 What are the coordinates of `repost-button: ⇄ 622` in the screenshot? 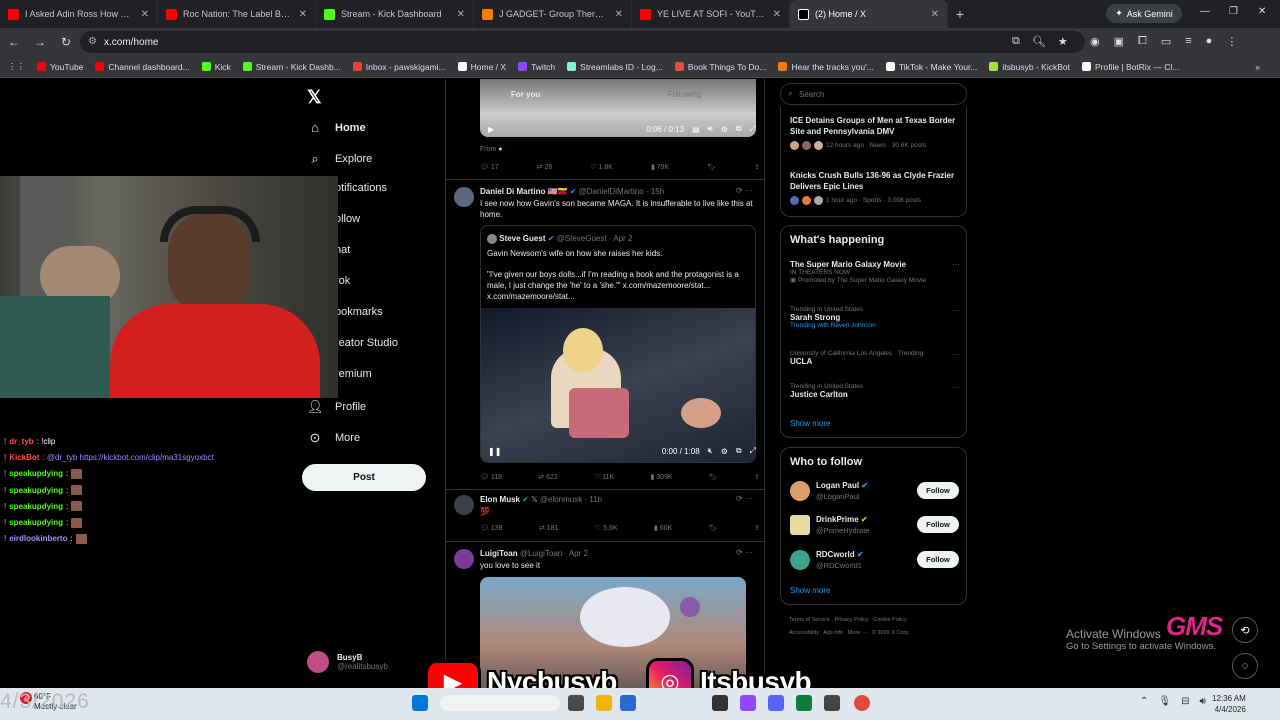 It's located at (548, 477).